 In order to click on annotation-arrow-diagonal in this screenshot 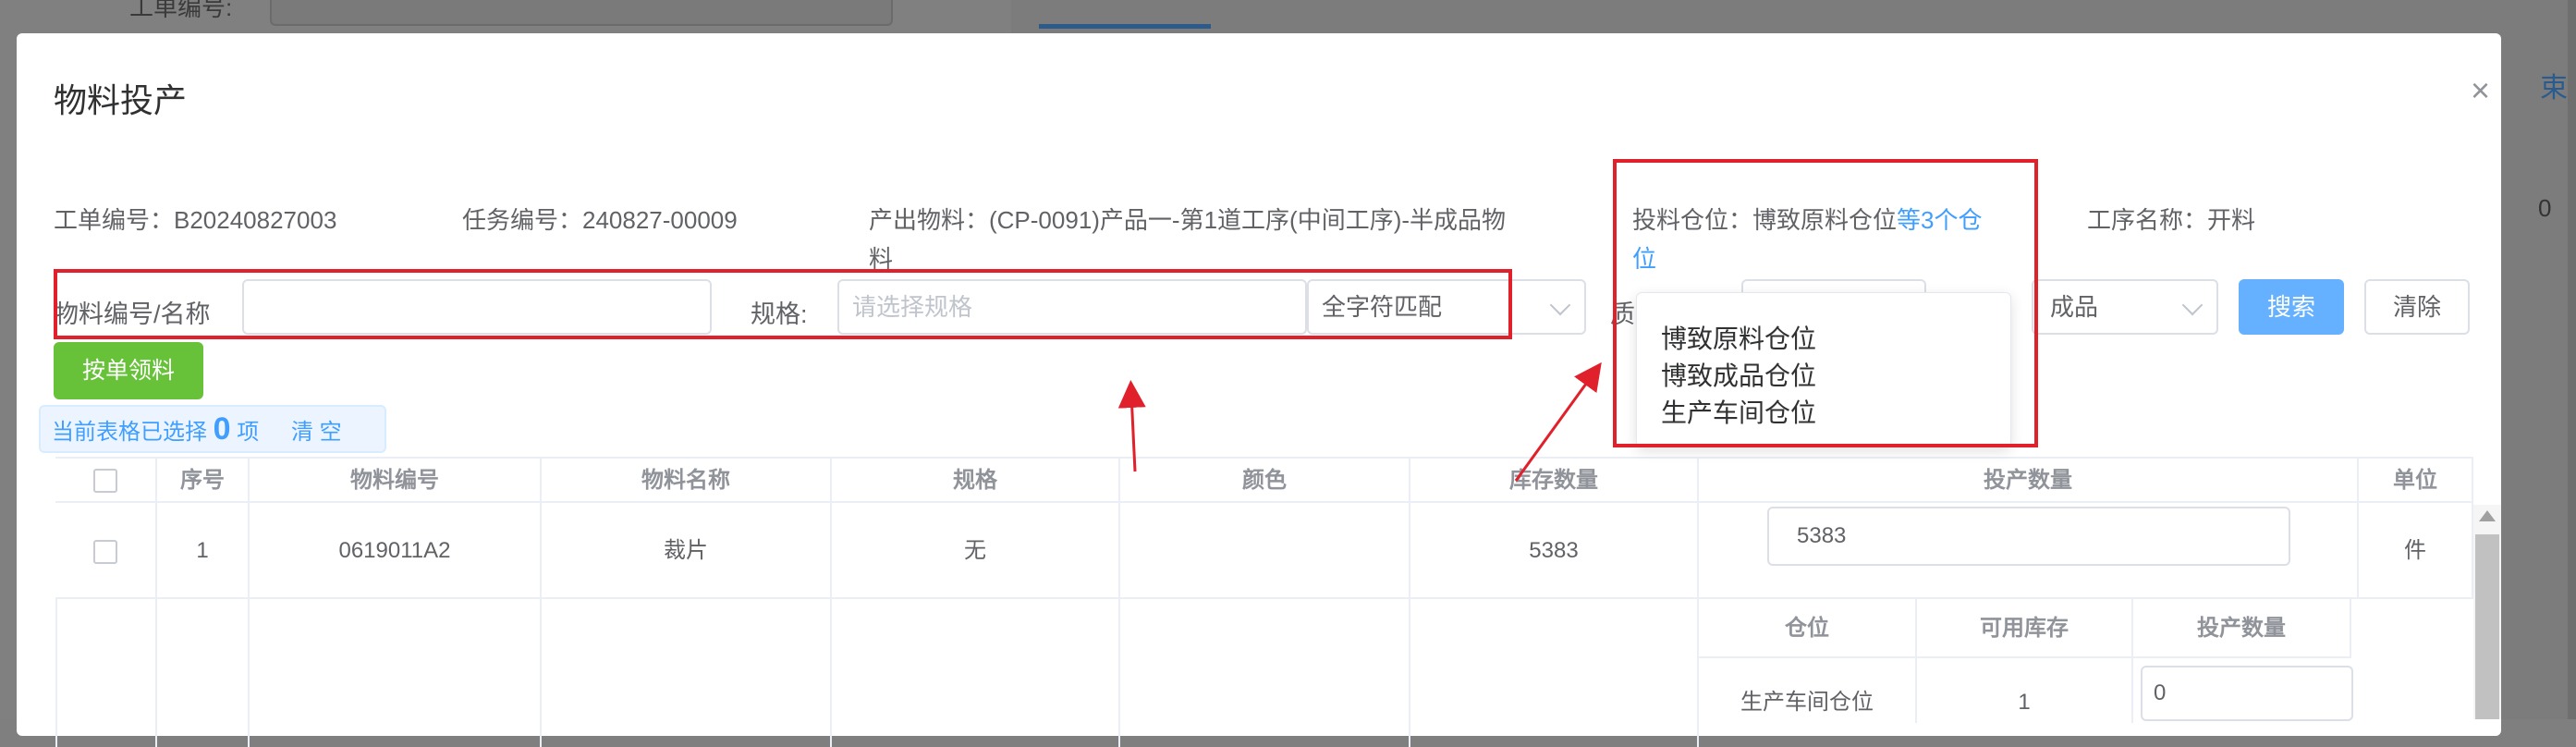, I will do `click(1558, 421)`.